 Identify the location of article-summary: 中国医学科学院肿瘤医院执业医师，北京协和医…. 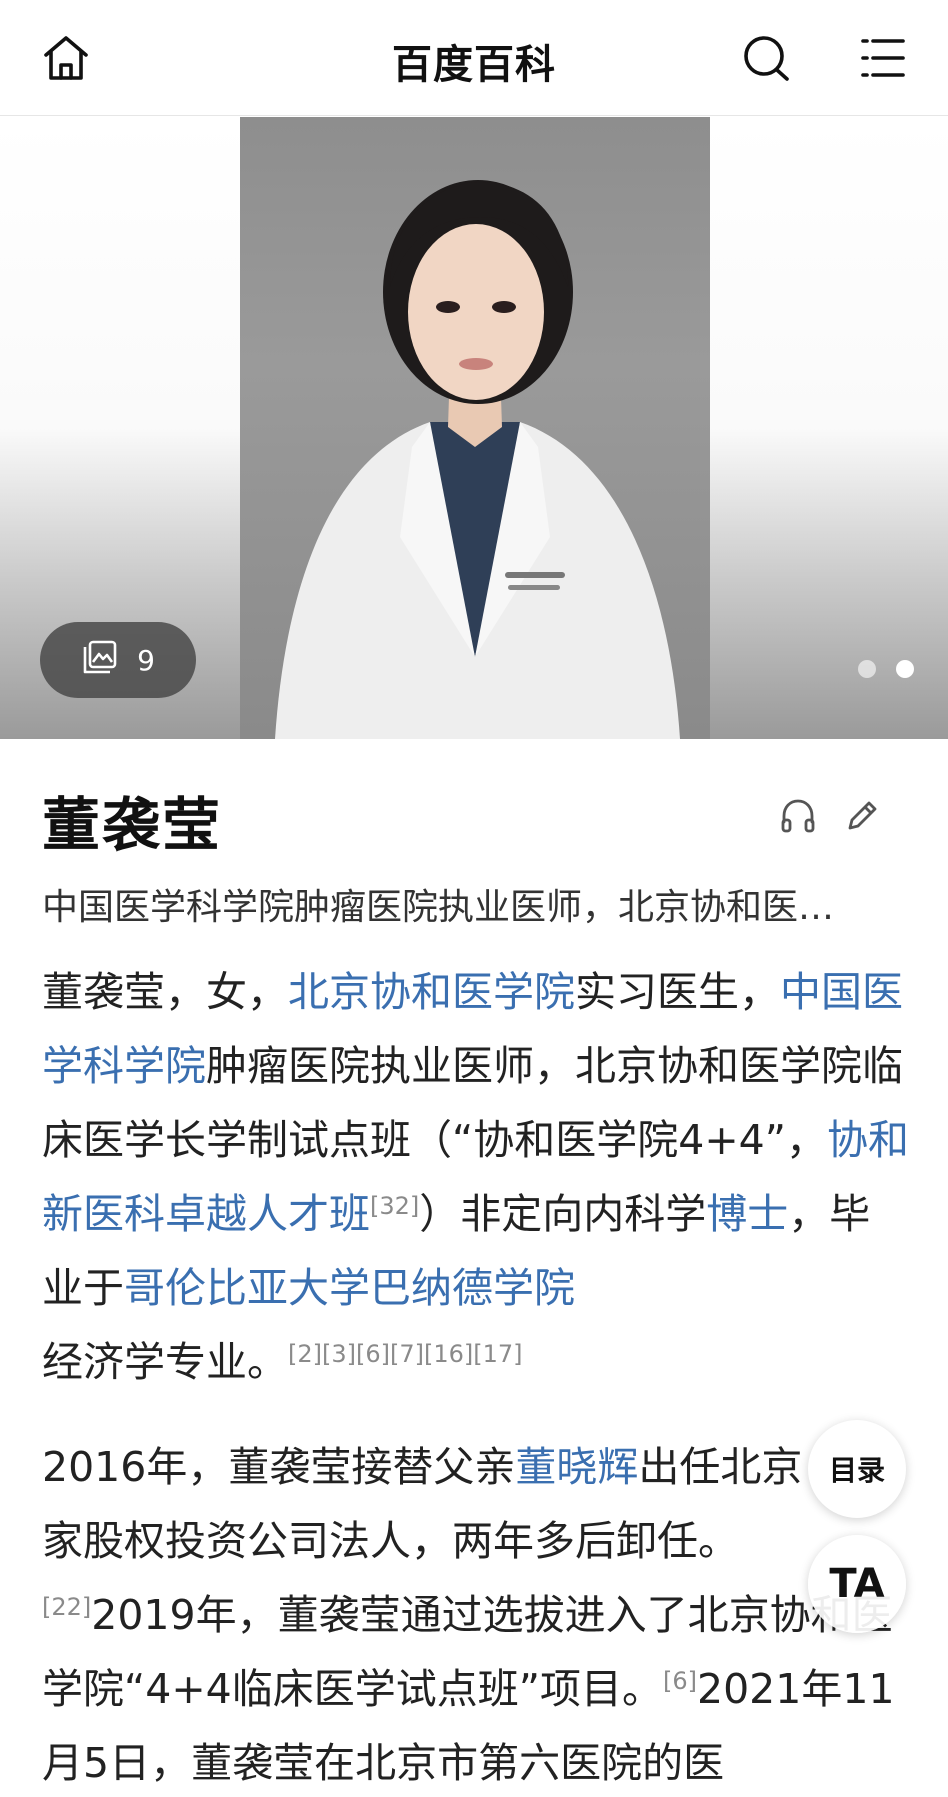
(438, 907).